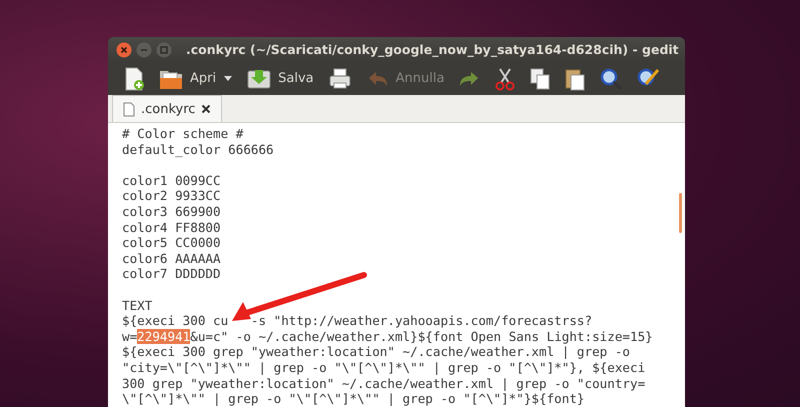 The height and width of the screenshot is (407, 800). I want to click on caret-icon, so click(228, 78).